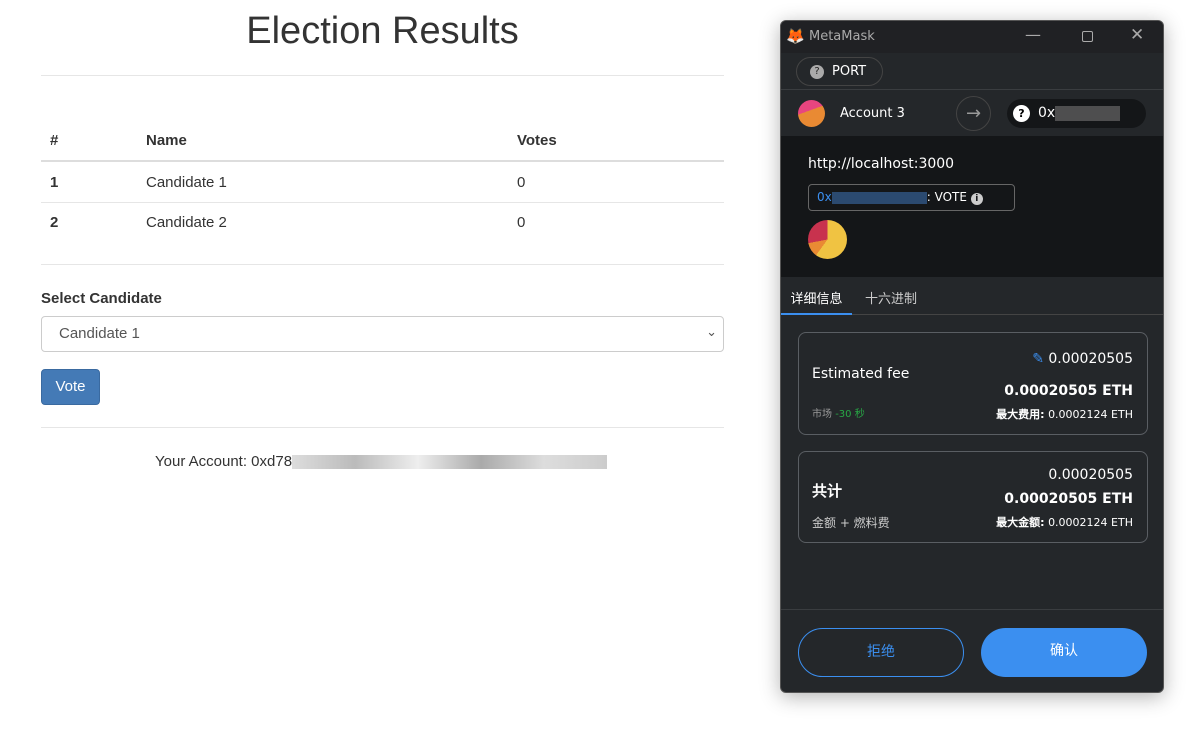 The height and width of the screenshot is (732, 1192). What do you see at coordinates (849, 71) in the screenshot?
I see `network-name: PORT` at bounding box center [849, 71].